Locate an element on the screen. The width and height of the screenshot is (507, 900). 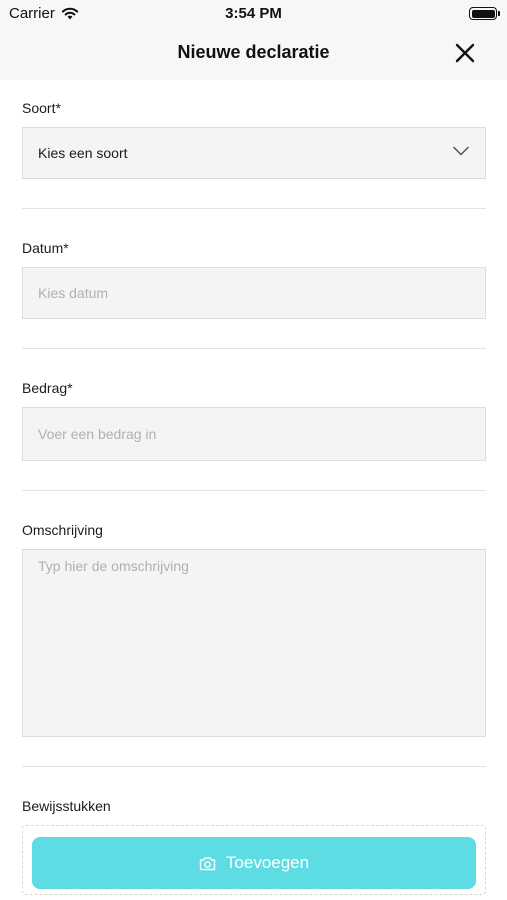
datum-field: Kies datum is located at coordinates (254, 293).